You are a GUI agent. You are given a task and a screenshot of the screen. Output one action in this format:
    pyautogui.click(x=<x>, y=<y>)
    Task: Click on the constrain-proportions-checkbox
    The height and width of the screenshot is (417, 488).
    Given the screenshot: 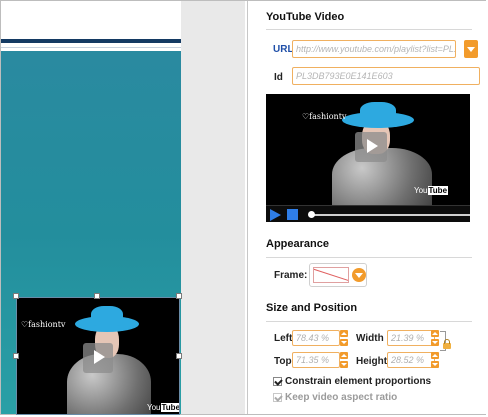 What is the action you would take?
    pyautogui.click(x=277, y=381)
    